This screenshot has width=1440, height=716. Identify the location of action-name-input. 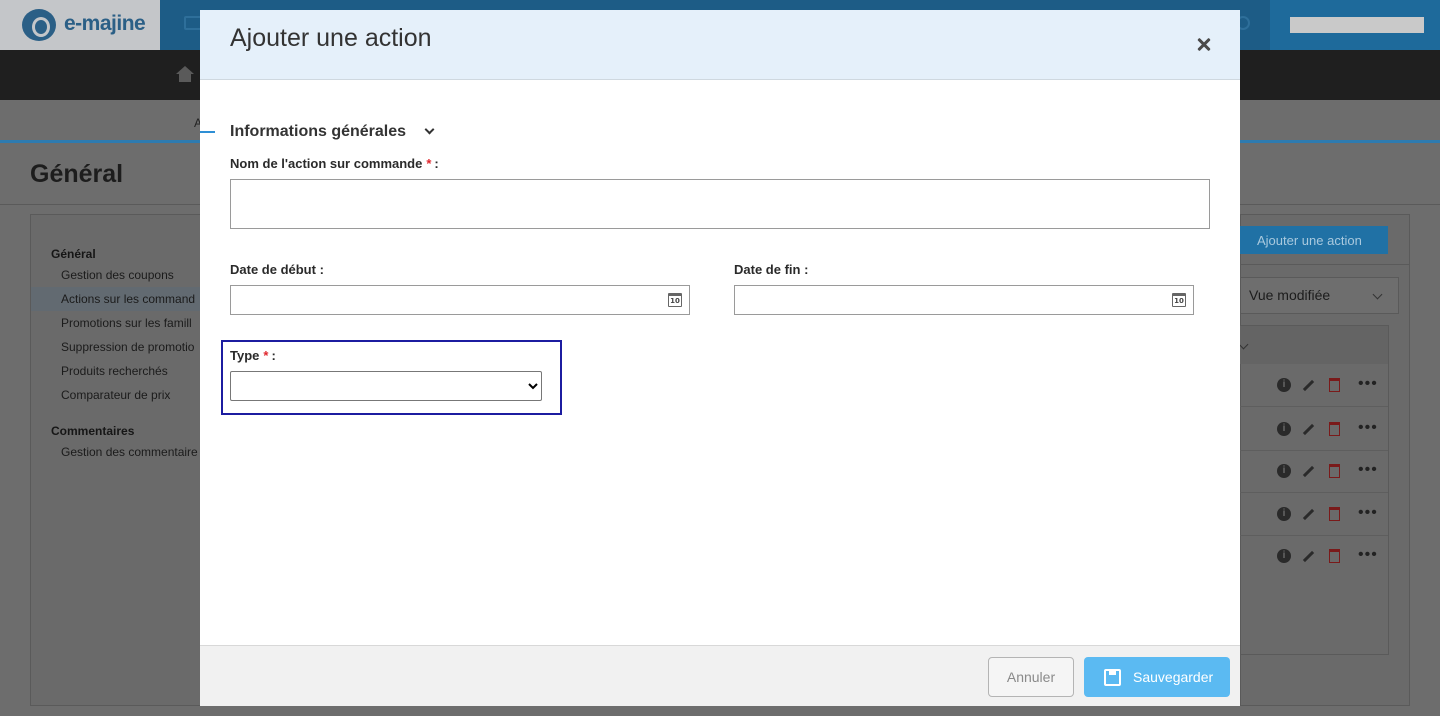
(720, 204).